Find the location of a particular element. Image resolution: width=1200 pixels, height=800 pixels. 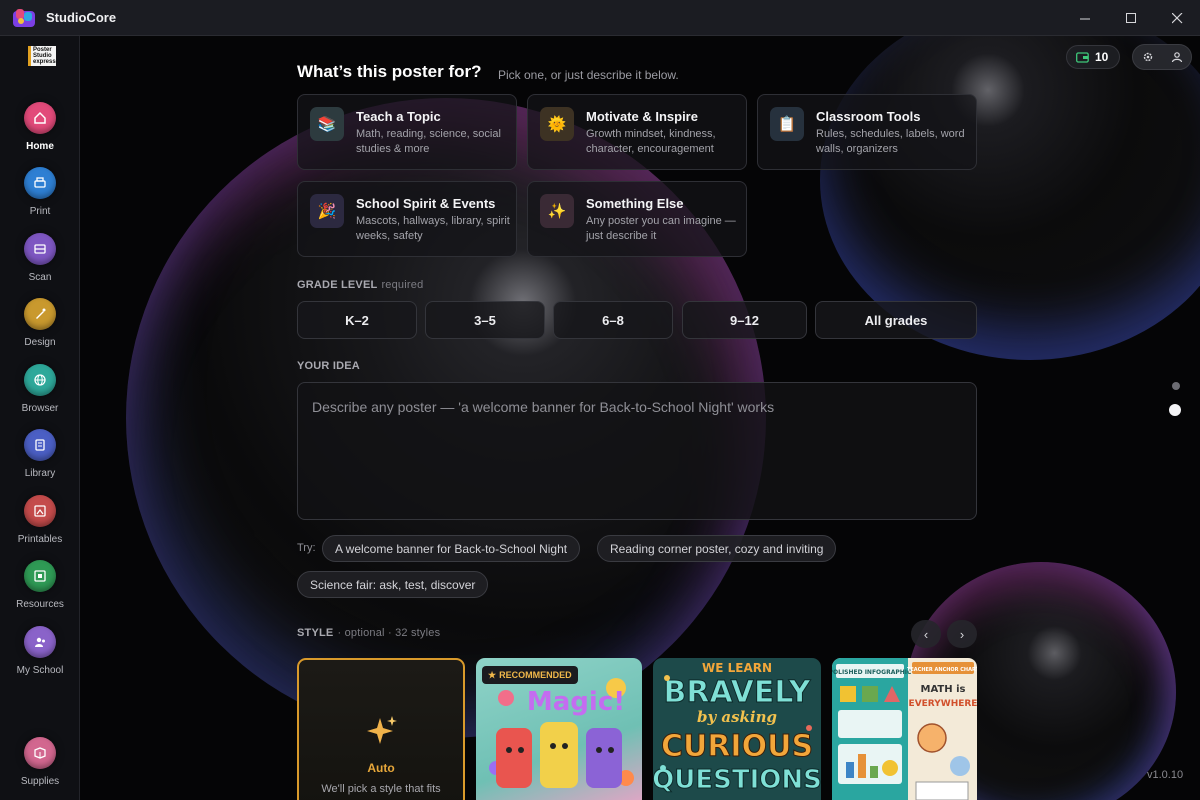

profile-button is located at coordinates (1176, 57).